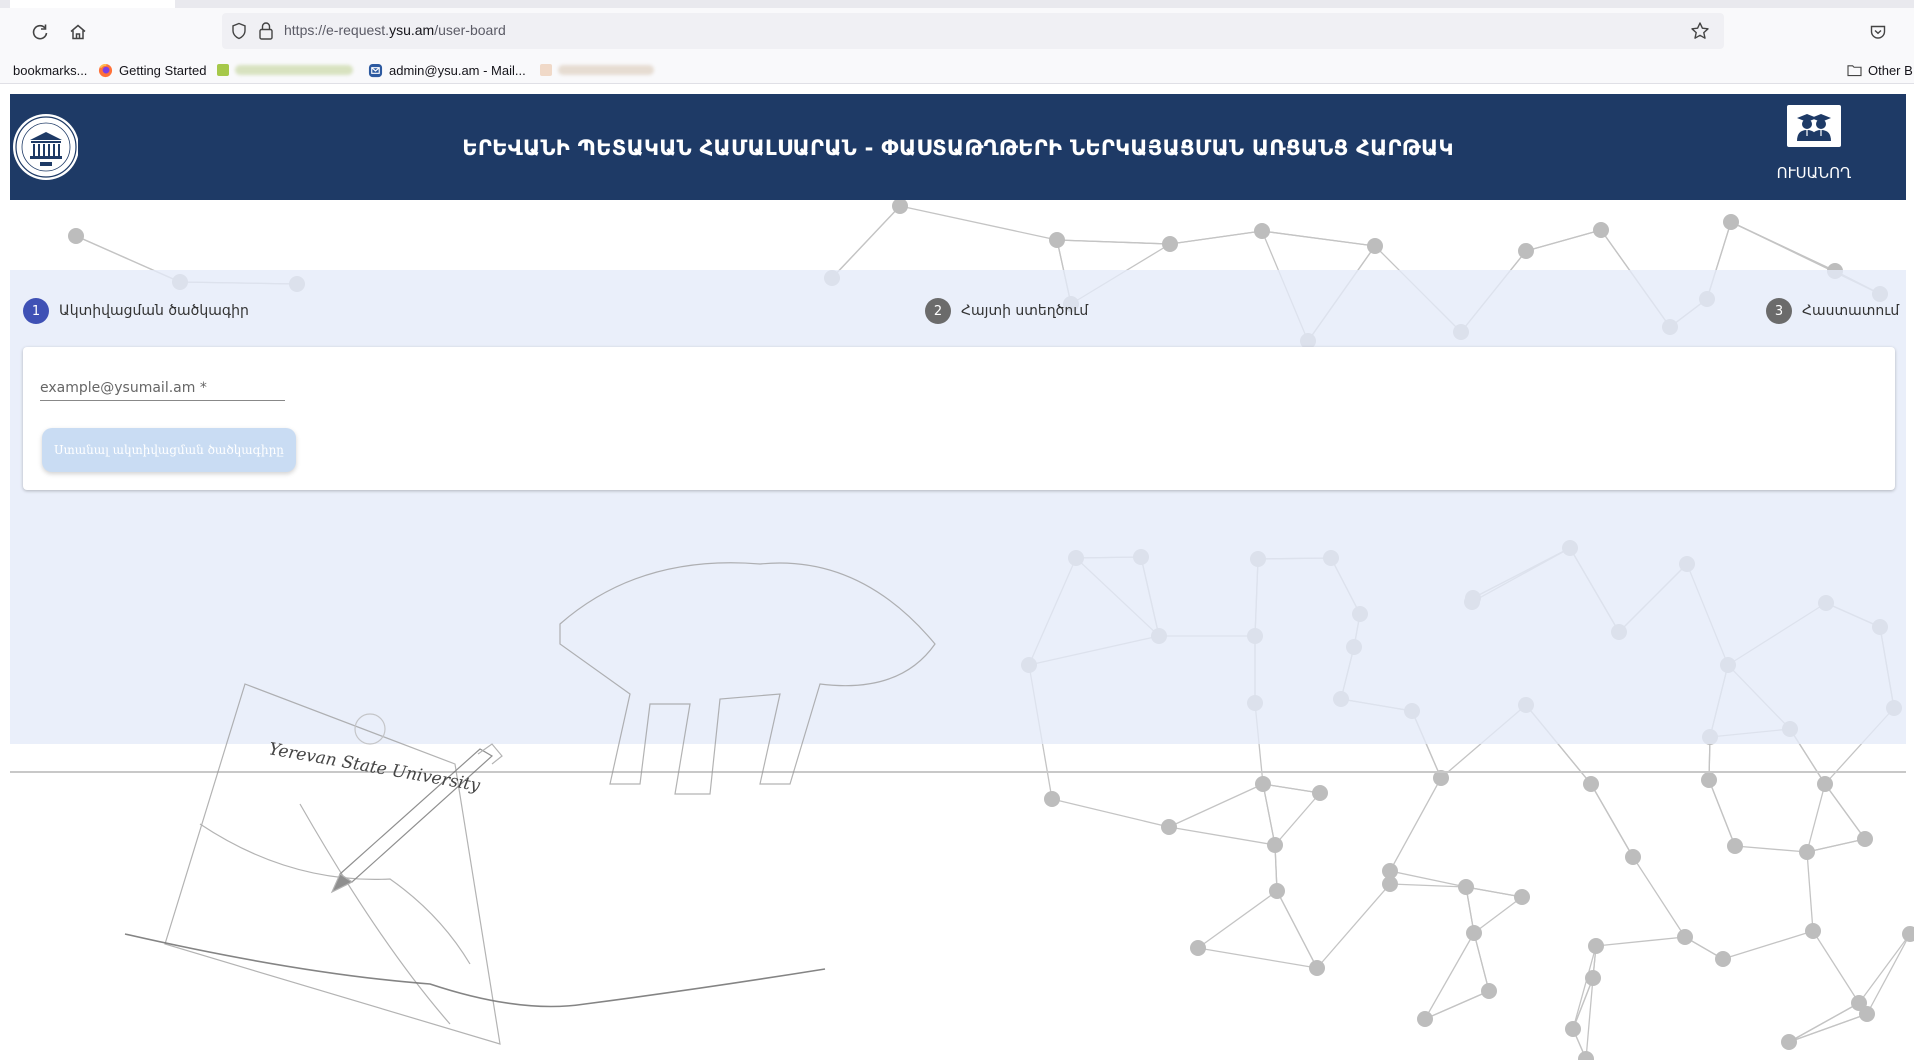 Image resolution: width=1914 pixels, height=1060 pixels. Describe the element at coordinates (239, 31) in the screenshot. I see `shield-icon` at that location.